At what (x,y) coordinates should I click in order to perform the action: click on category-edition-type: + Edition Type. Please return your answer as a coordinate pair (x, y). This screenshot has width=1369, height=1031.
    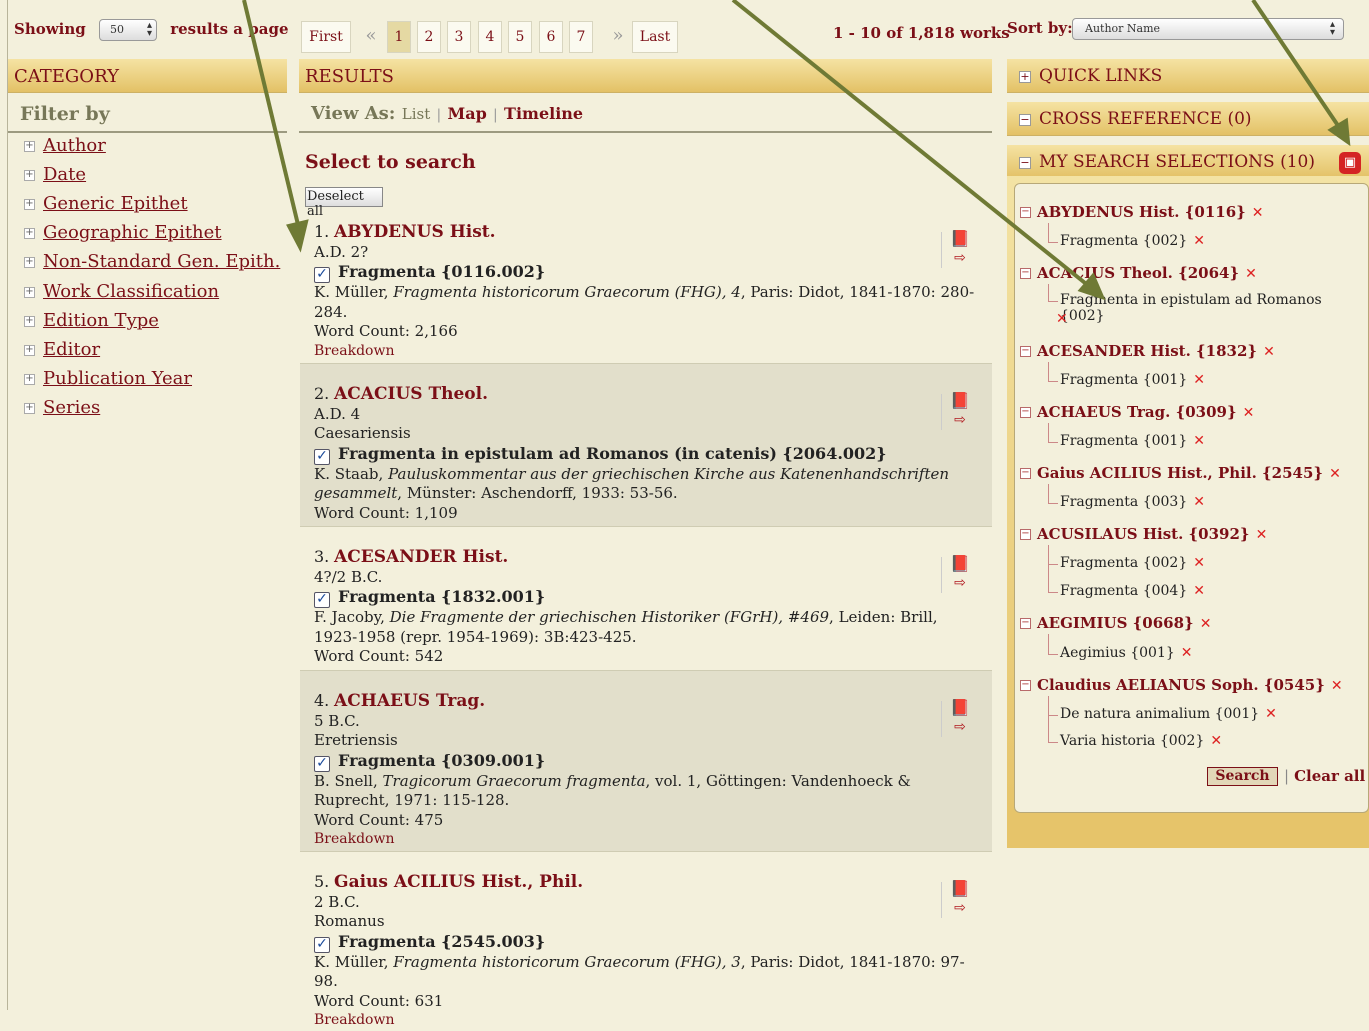
    Looking at the image, I should click on (91, 320).